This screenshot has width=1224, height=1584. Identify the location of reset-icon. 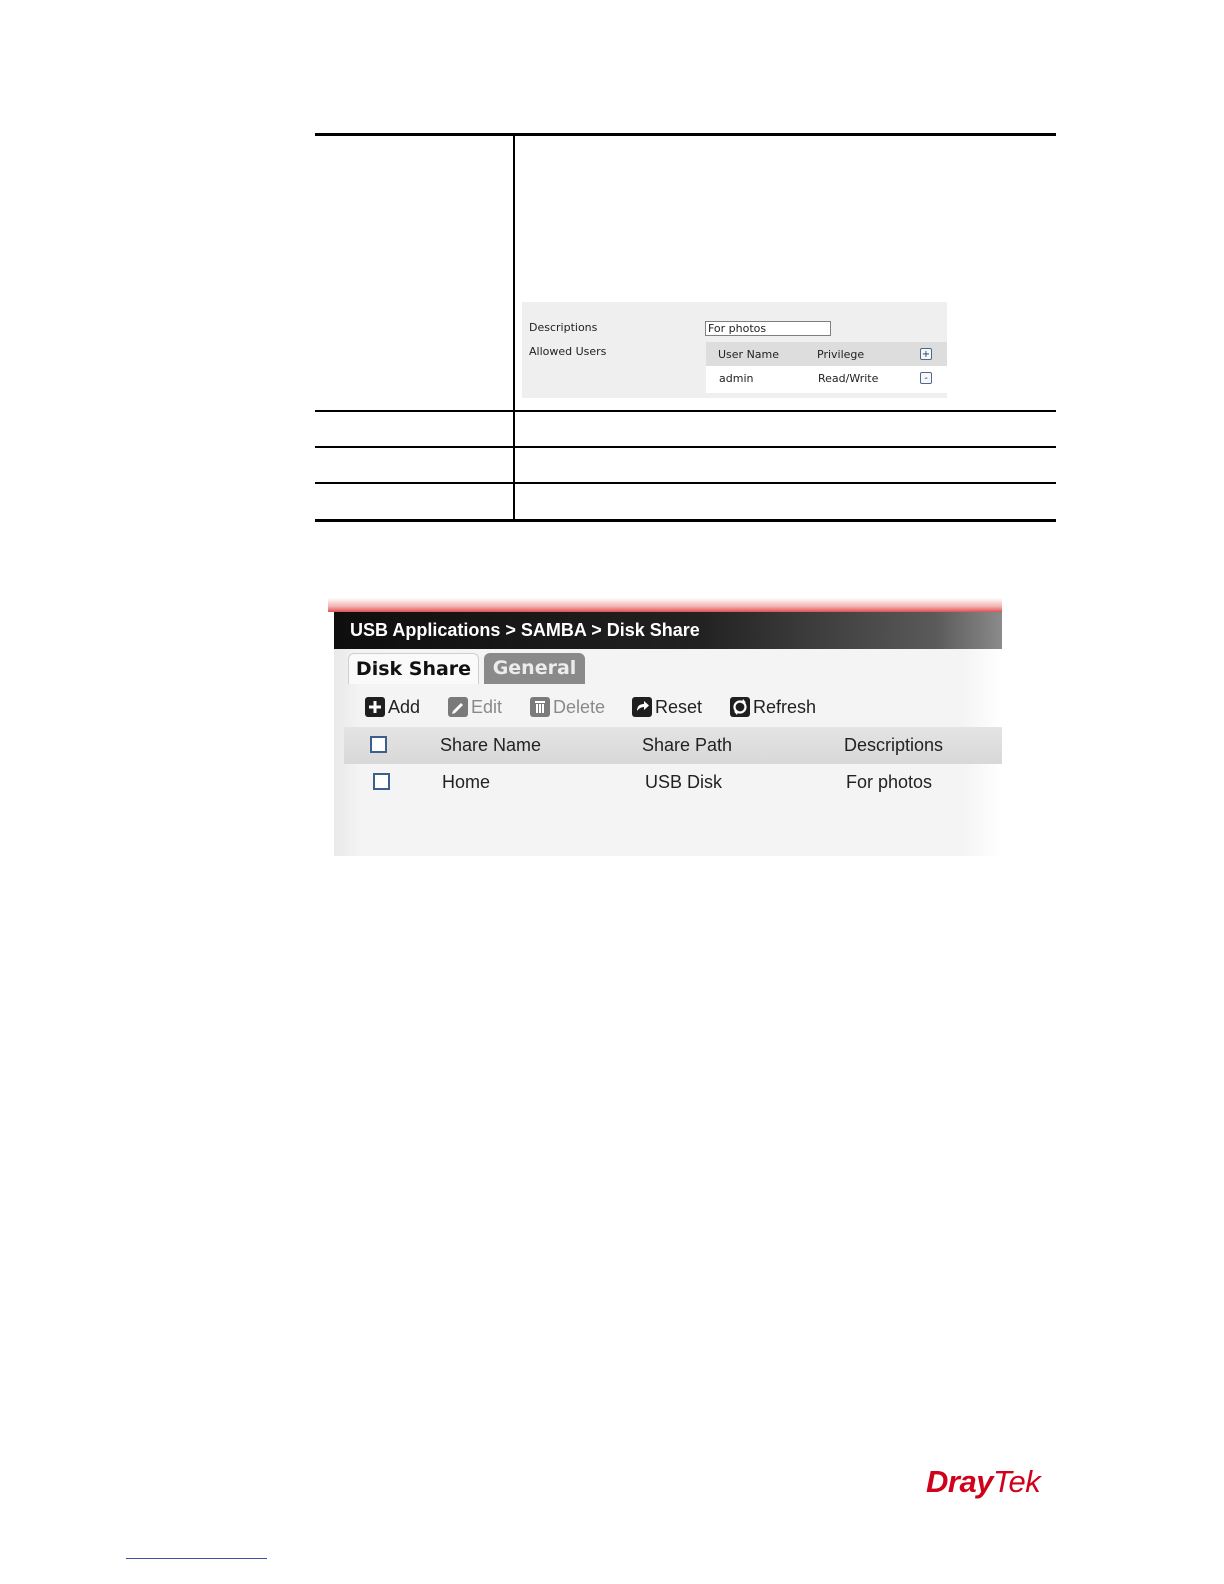
(642, 707).